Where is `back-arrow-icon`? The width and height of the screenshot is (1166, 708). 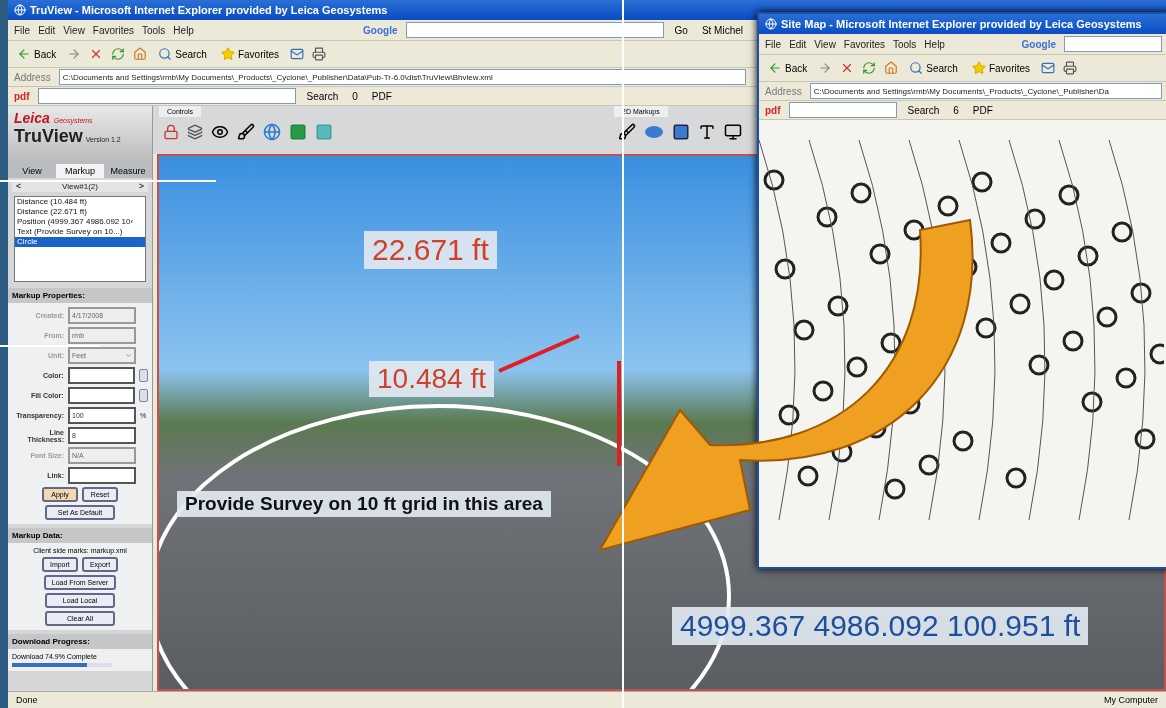
back-arrow-icon is located at coordinates (775, 68).